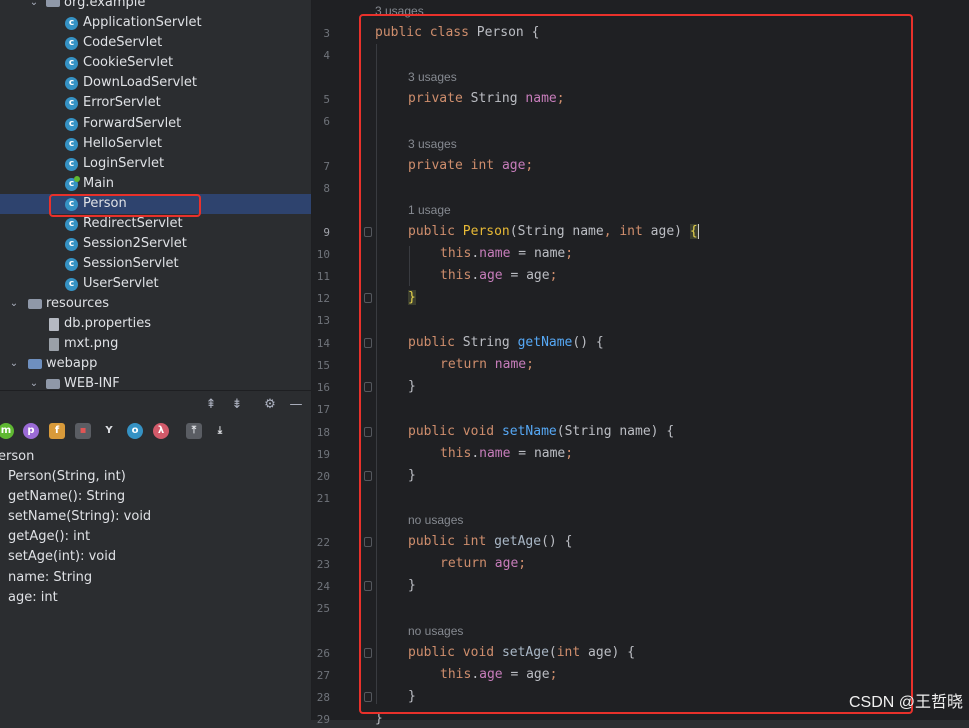  What do you see at coordinates (326, 55) in the screenshot?
I see `line-number: 4` at bounding box center [326, 55].